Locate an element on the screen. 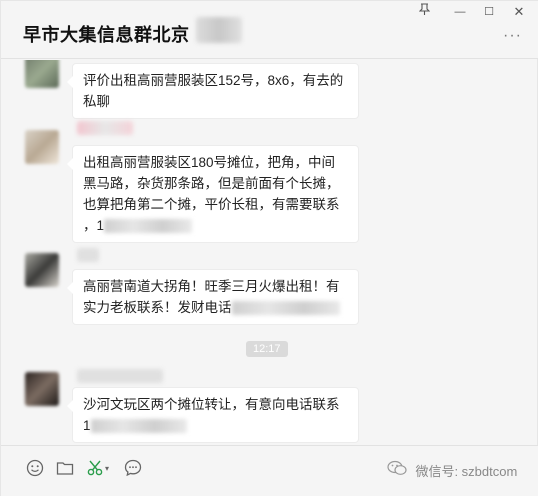 The width and height of the screenshot is (538, 496). chat-bubble-icon is located at coordinates (133, 468).